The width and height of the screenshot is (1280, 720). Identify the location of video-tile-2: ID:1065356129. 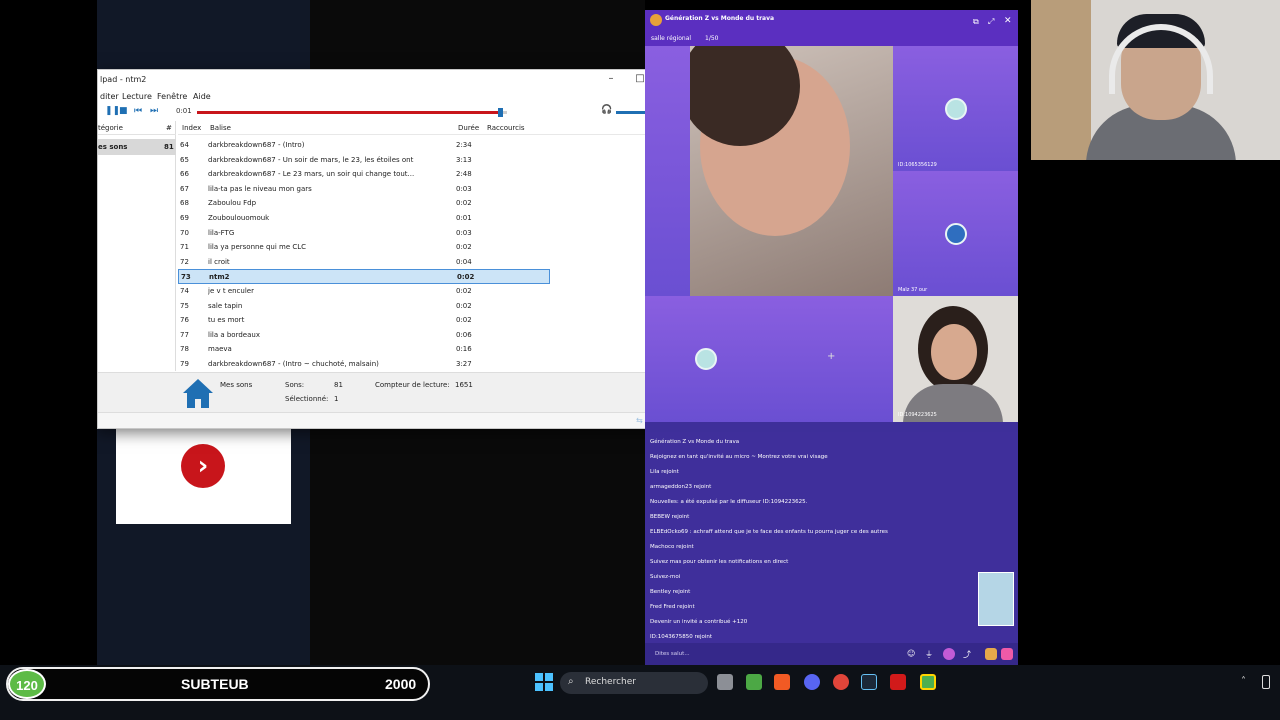
(955, 108).